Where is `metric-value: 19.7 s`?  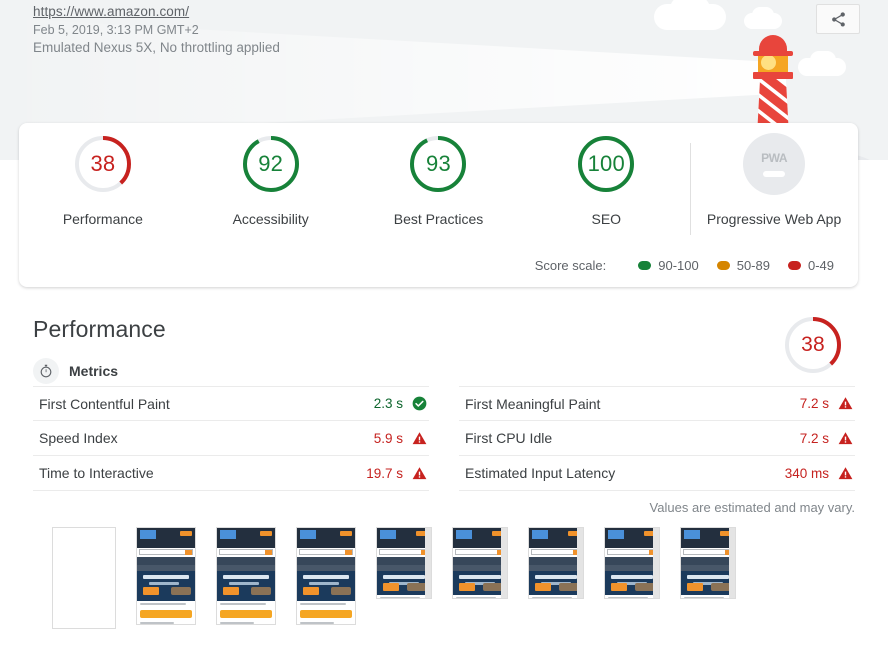 metric-value: 19.7 s is located at coordinates (384, 473).